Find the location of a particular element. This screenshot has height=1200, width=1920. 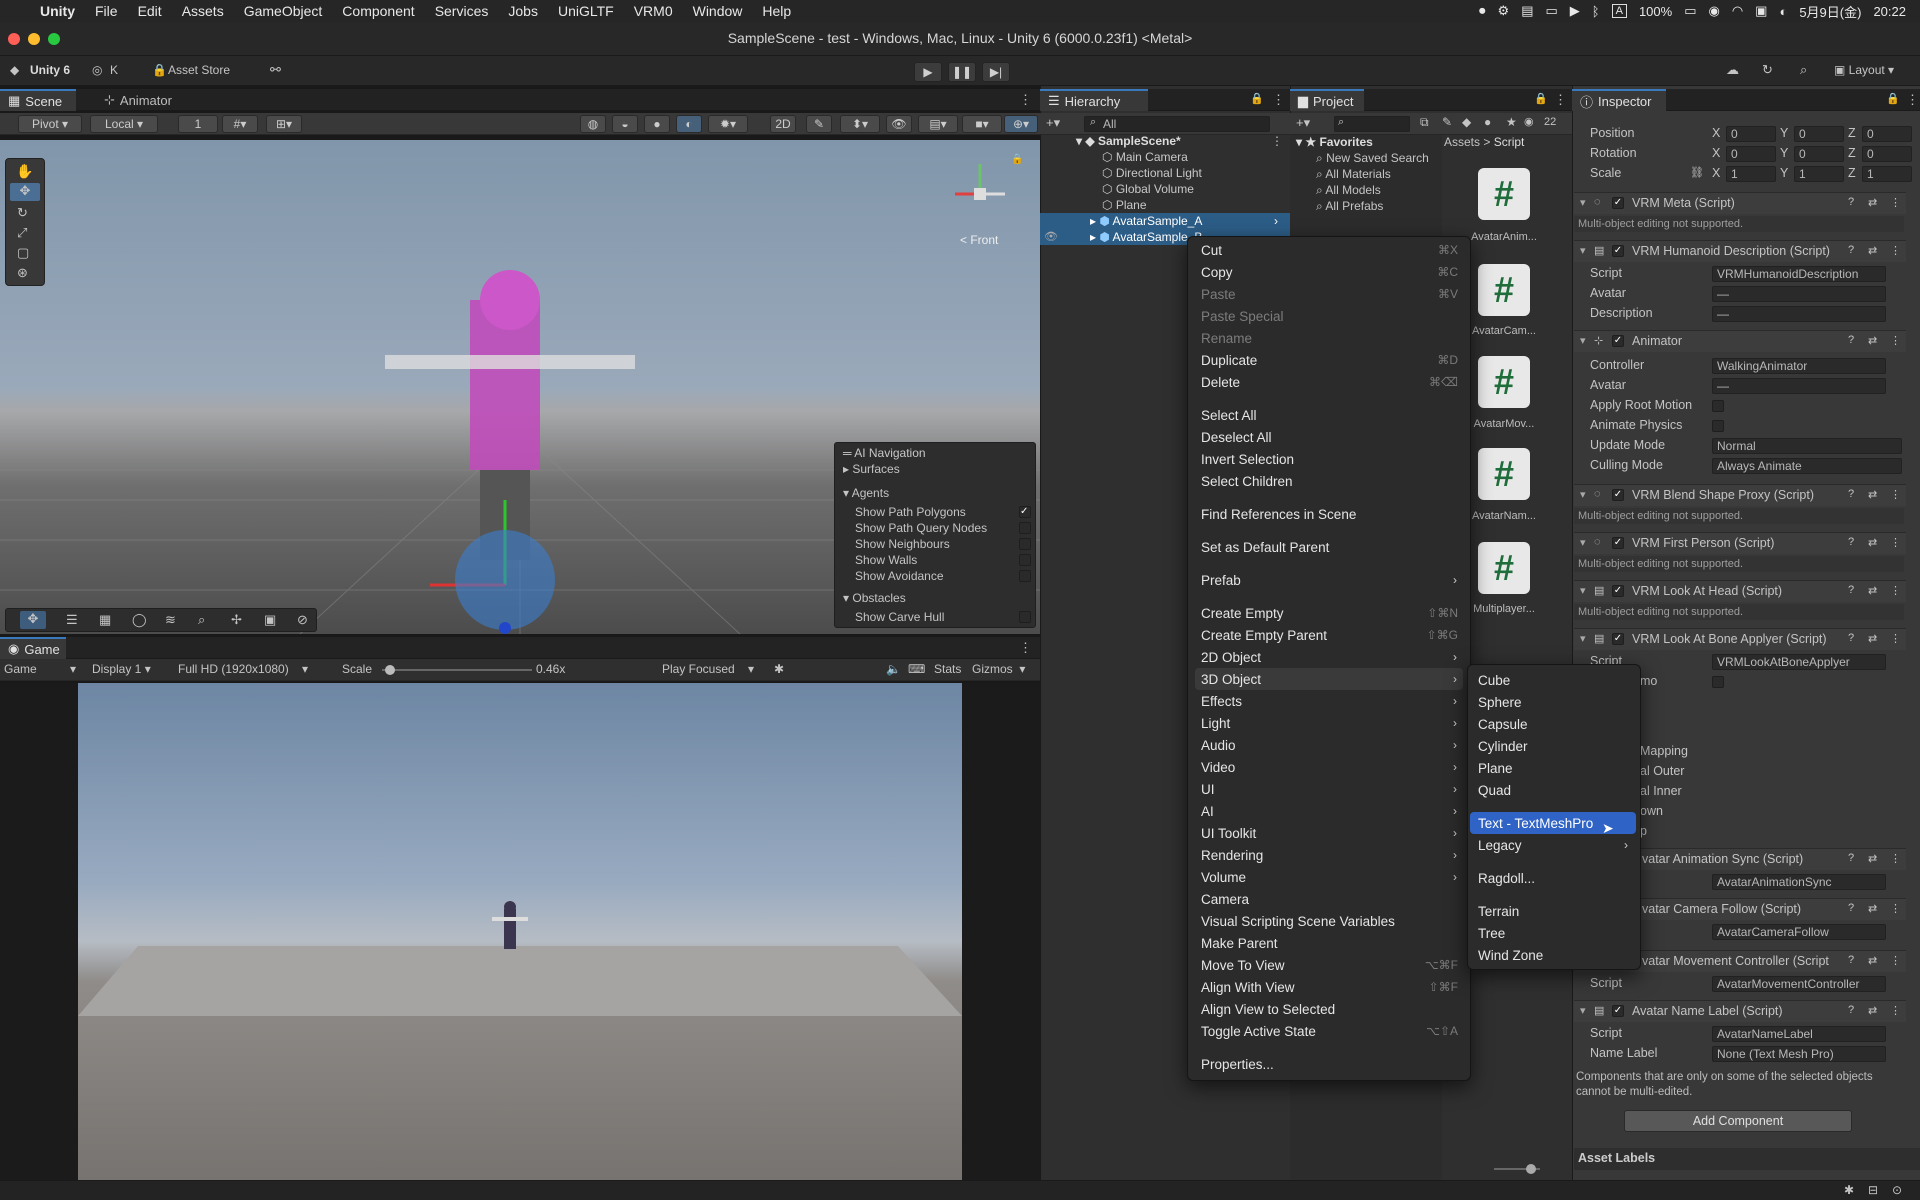

clipboard-icon: ▤ is located at coordinates (1527, 11).